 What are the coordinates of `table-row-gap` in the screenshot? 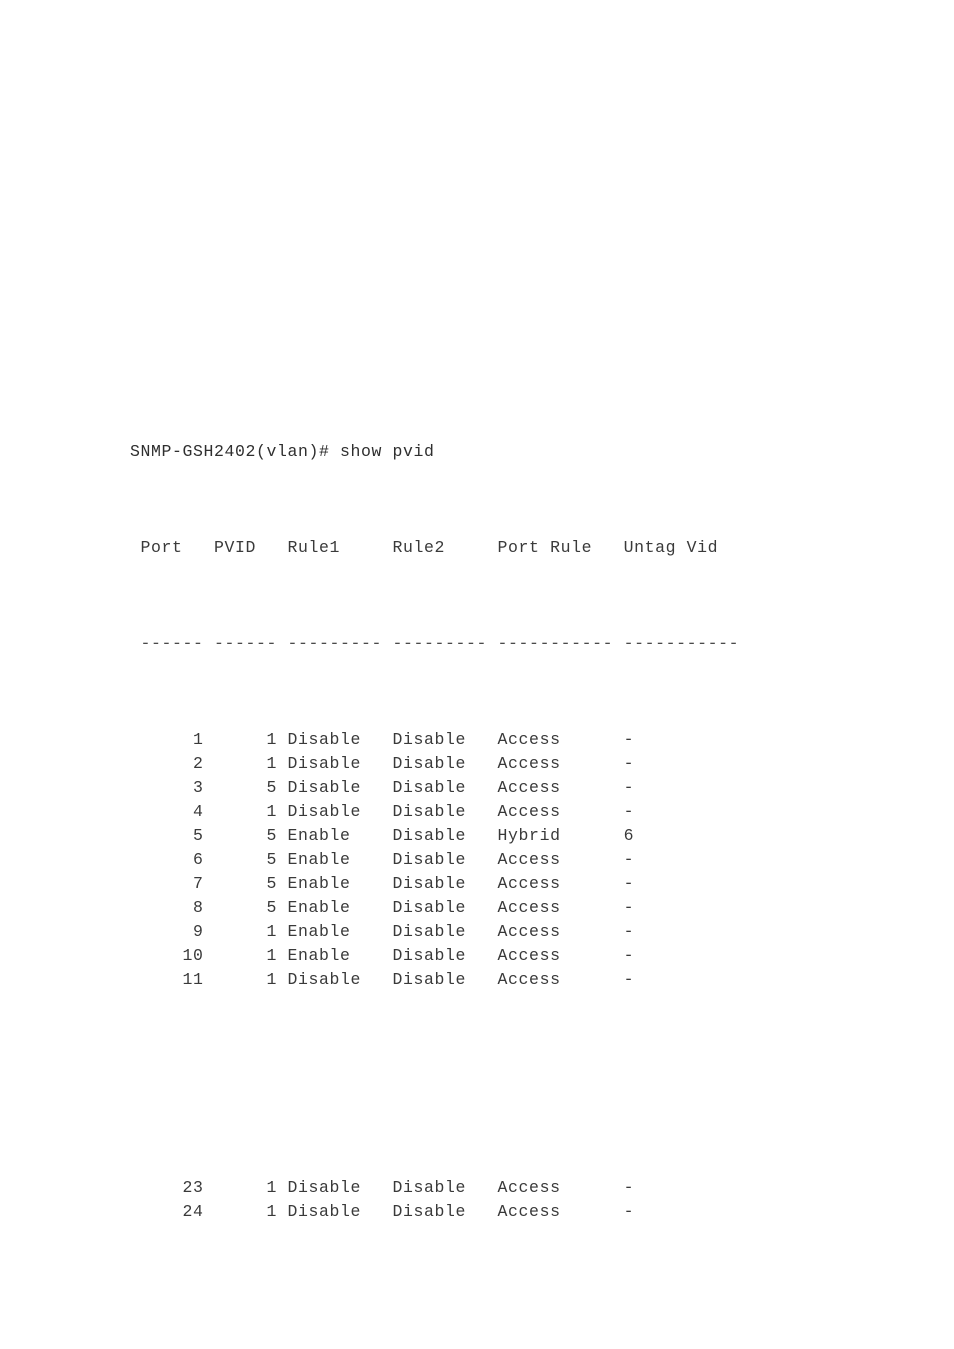 It's located at (434, 1084).